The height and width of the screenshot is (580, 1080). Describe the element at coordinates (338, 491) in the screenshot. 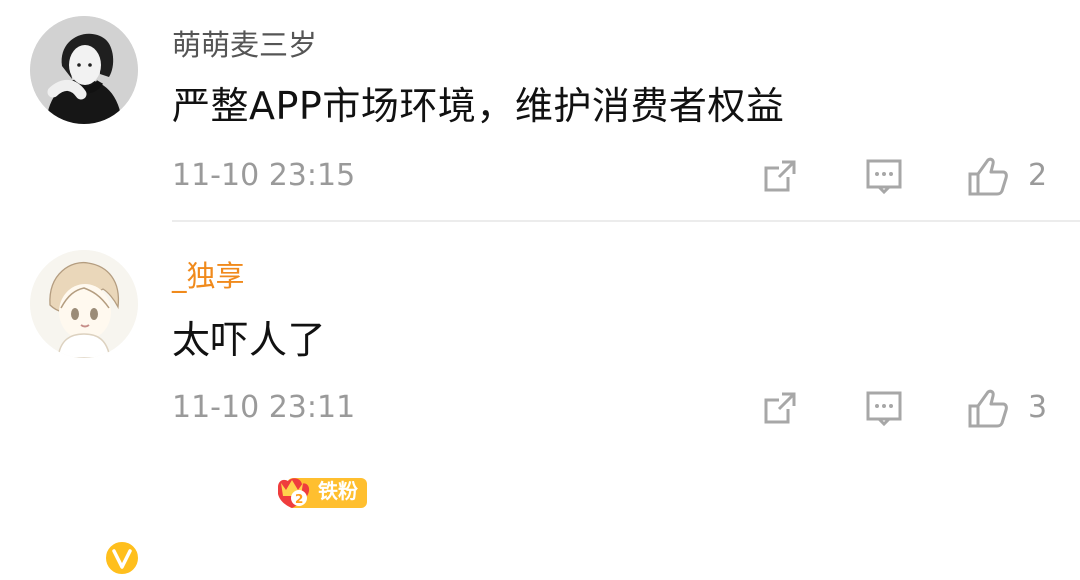

I see `fan-badge-label: 铁粉` at that location.